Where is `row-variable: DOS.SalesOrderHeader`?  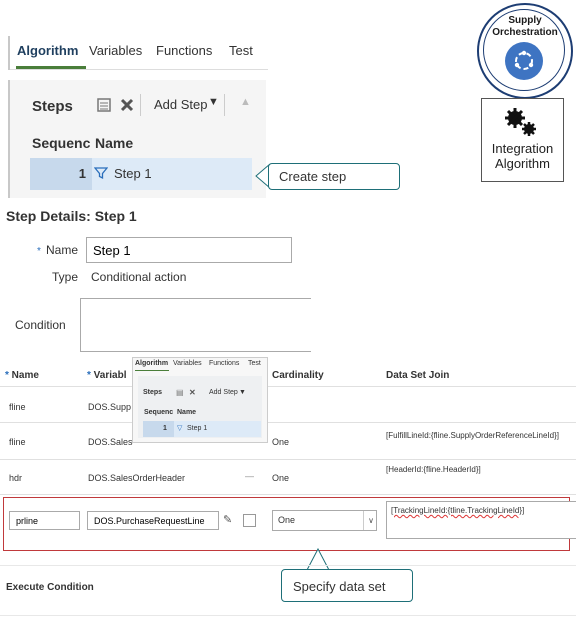
row-variable: DOS.SalesOrderHeader is located at coordinates (137, 478).